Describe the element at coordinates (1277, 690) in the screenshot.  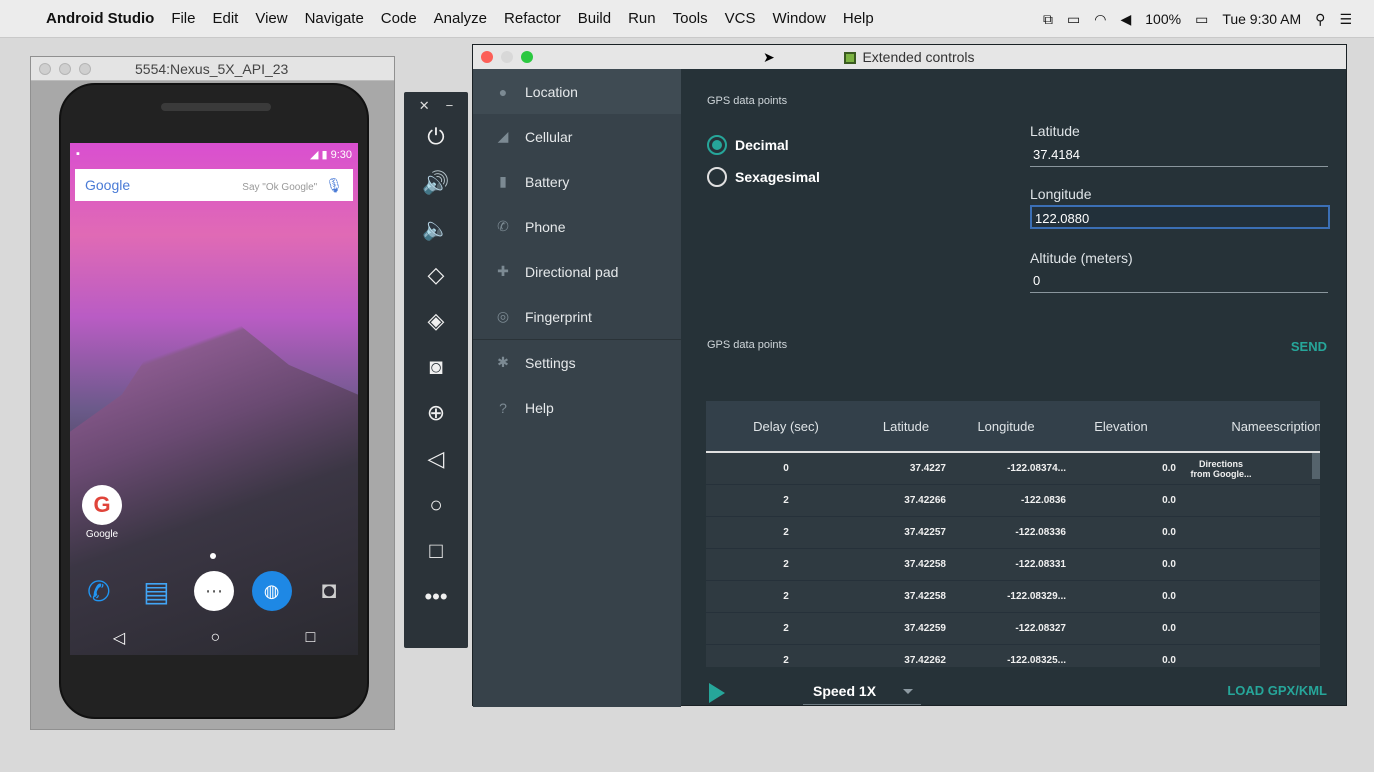
I see `load-gpx-kml-button: LOAD GPX/KML` at that location.